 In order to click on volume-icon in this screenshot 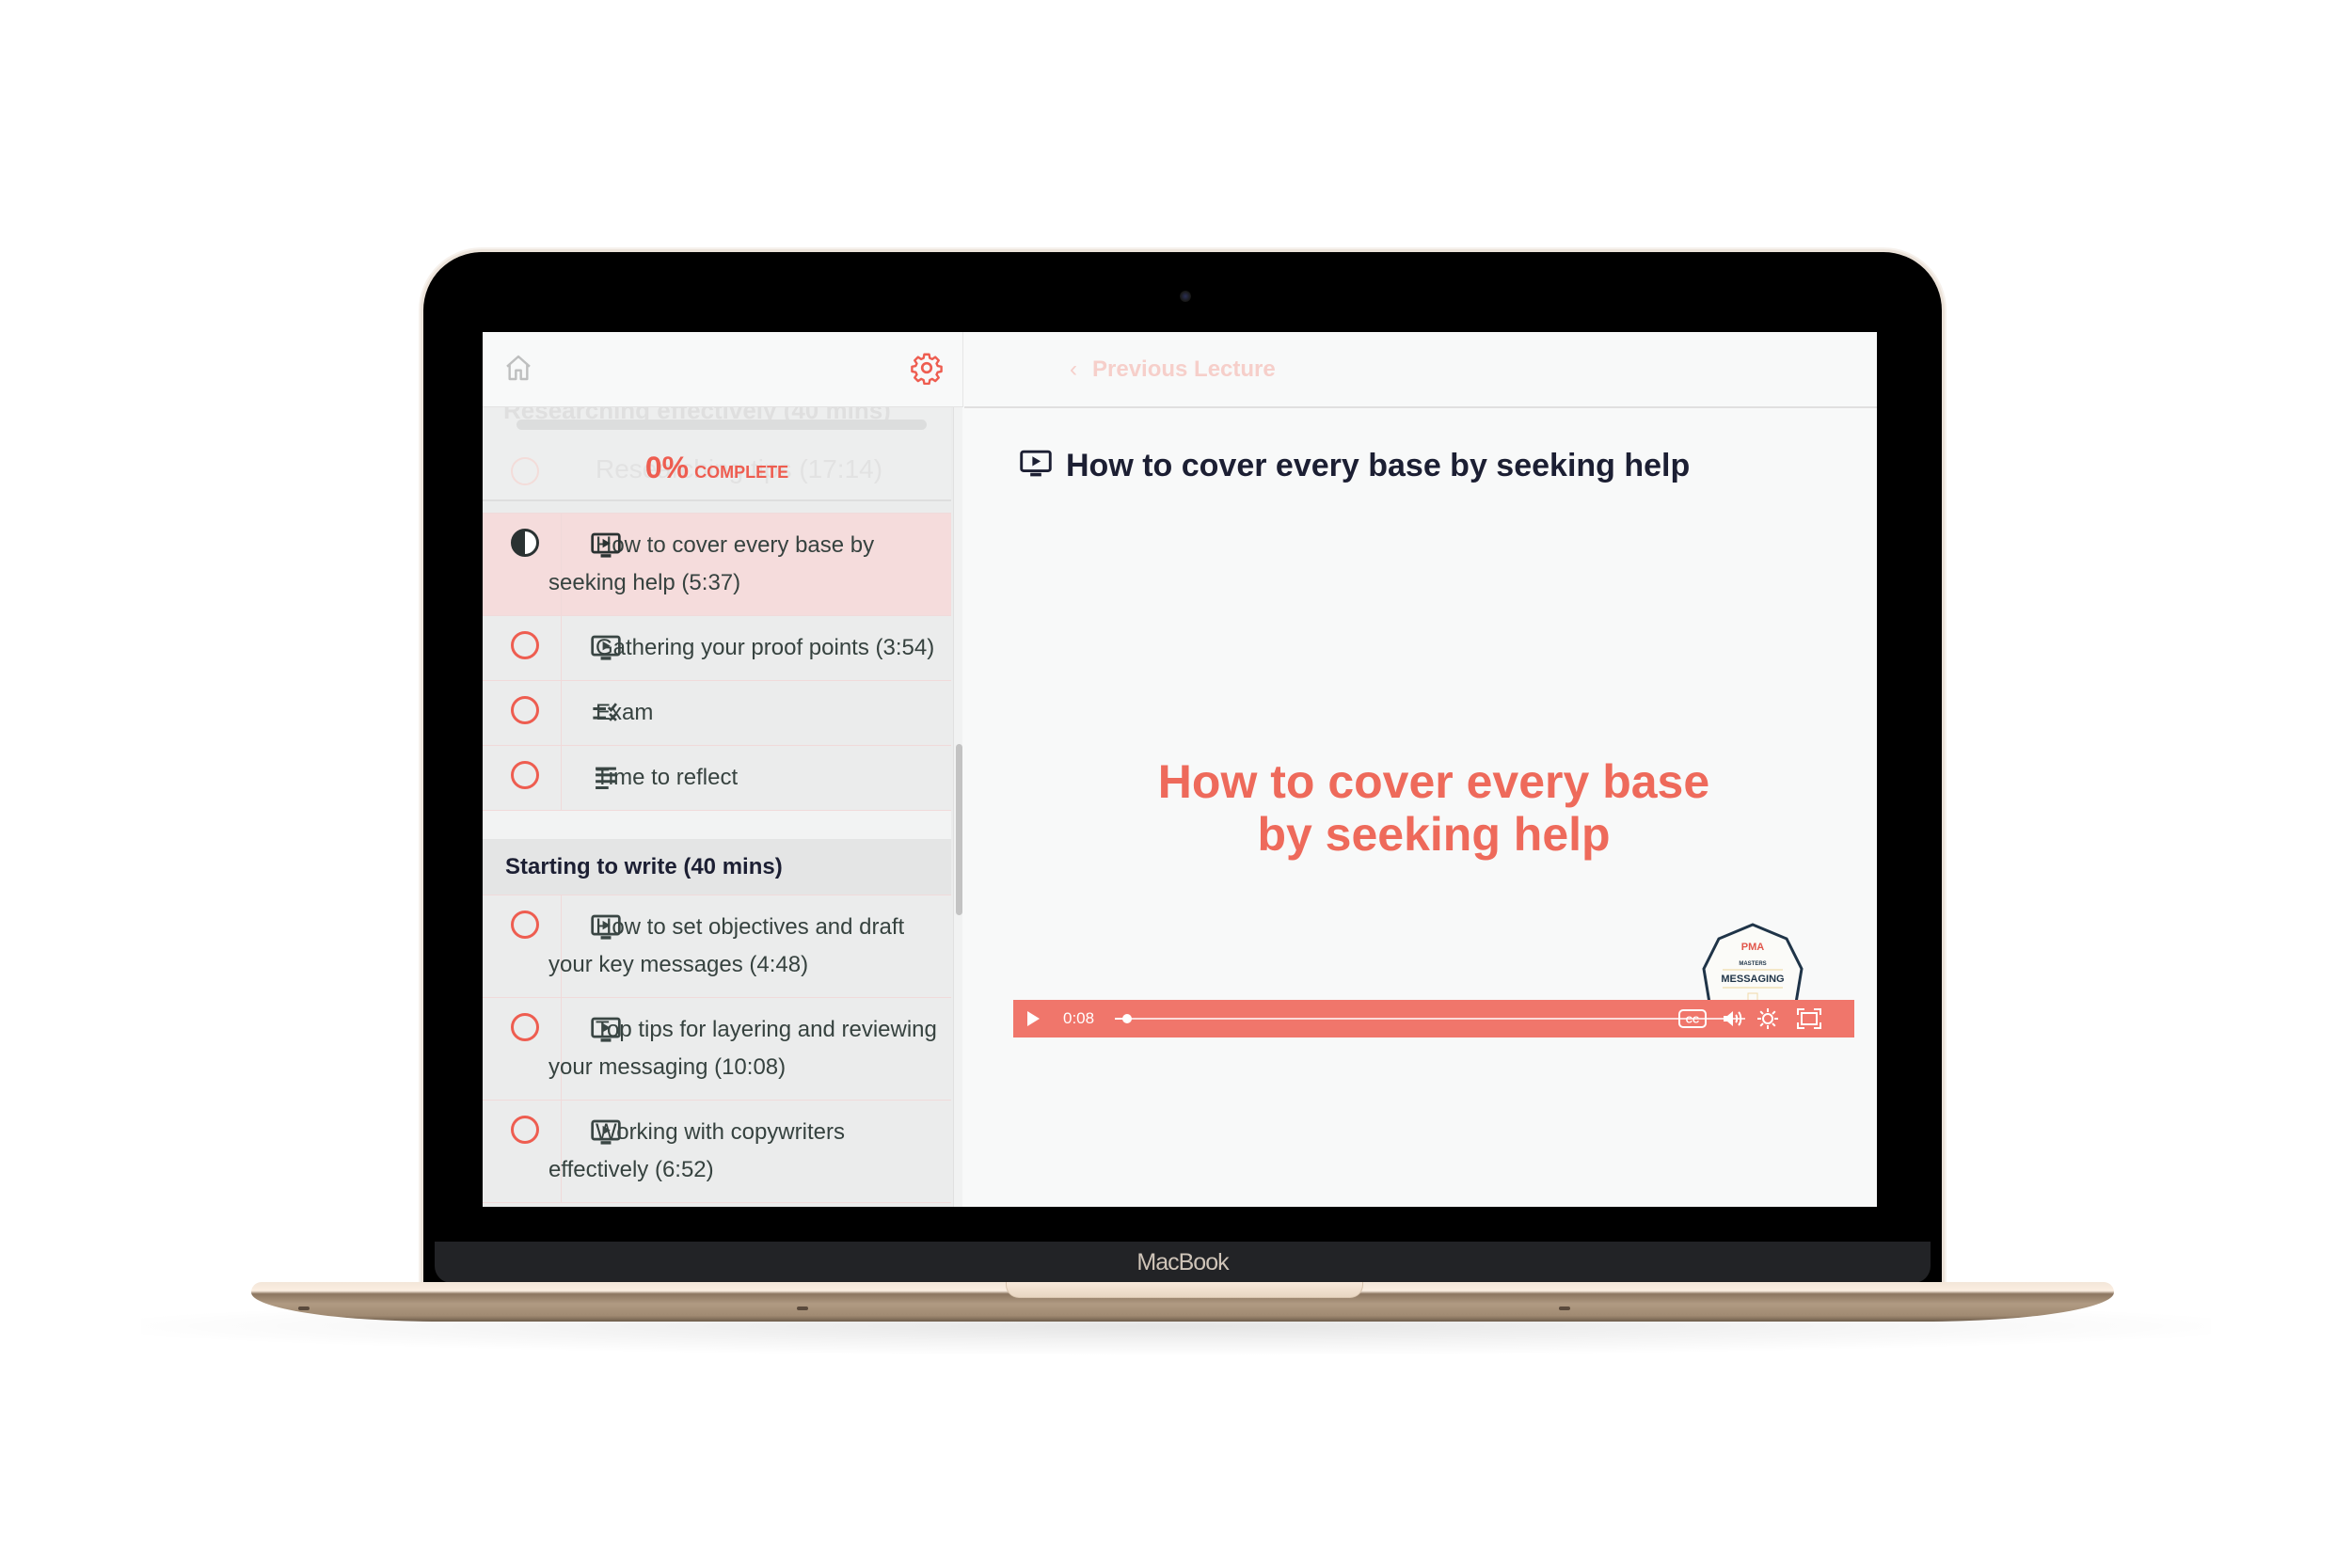, I will do `click(1733, 1018)`.